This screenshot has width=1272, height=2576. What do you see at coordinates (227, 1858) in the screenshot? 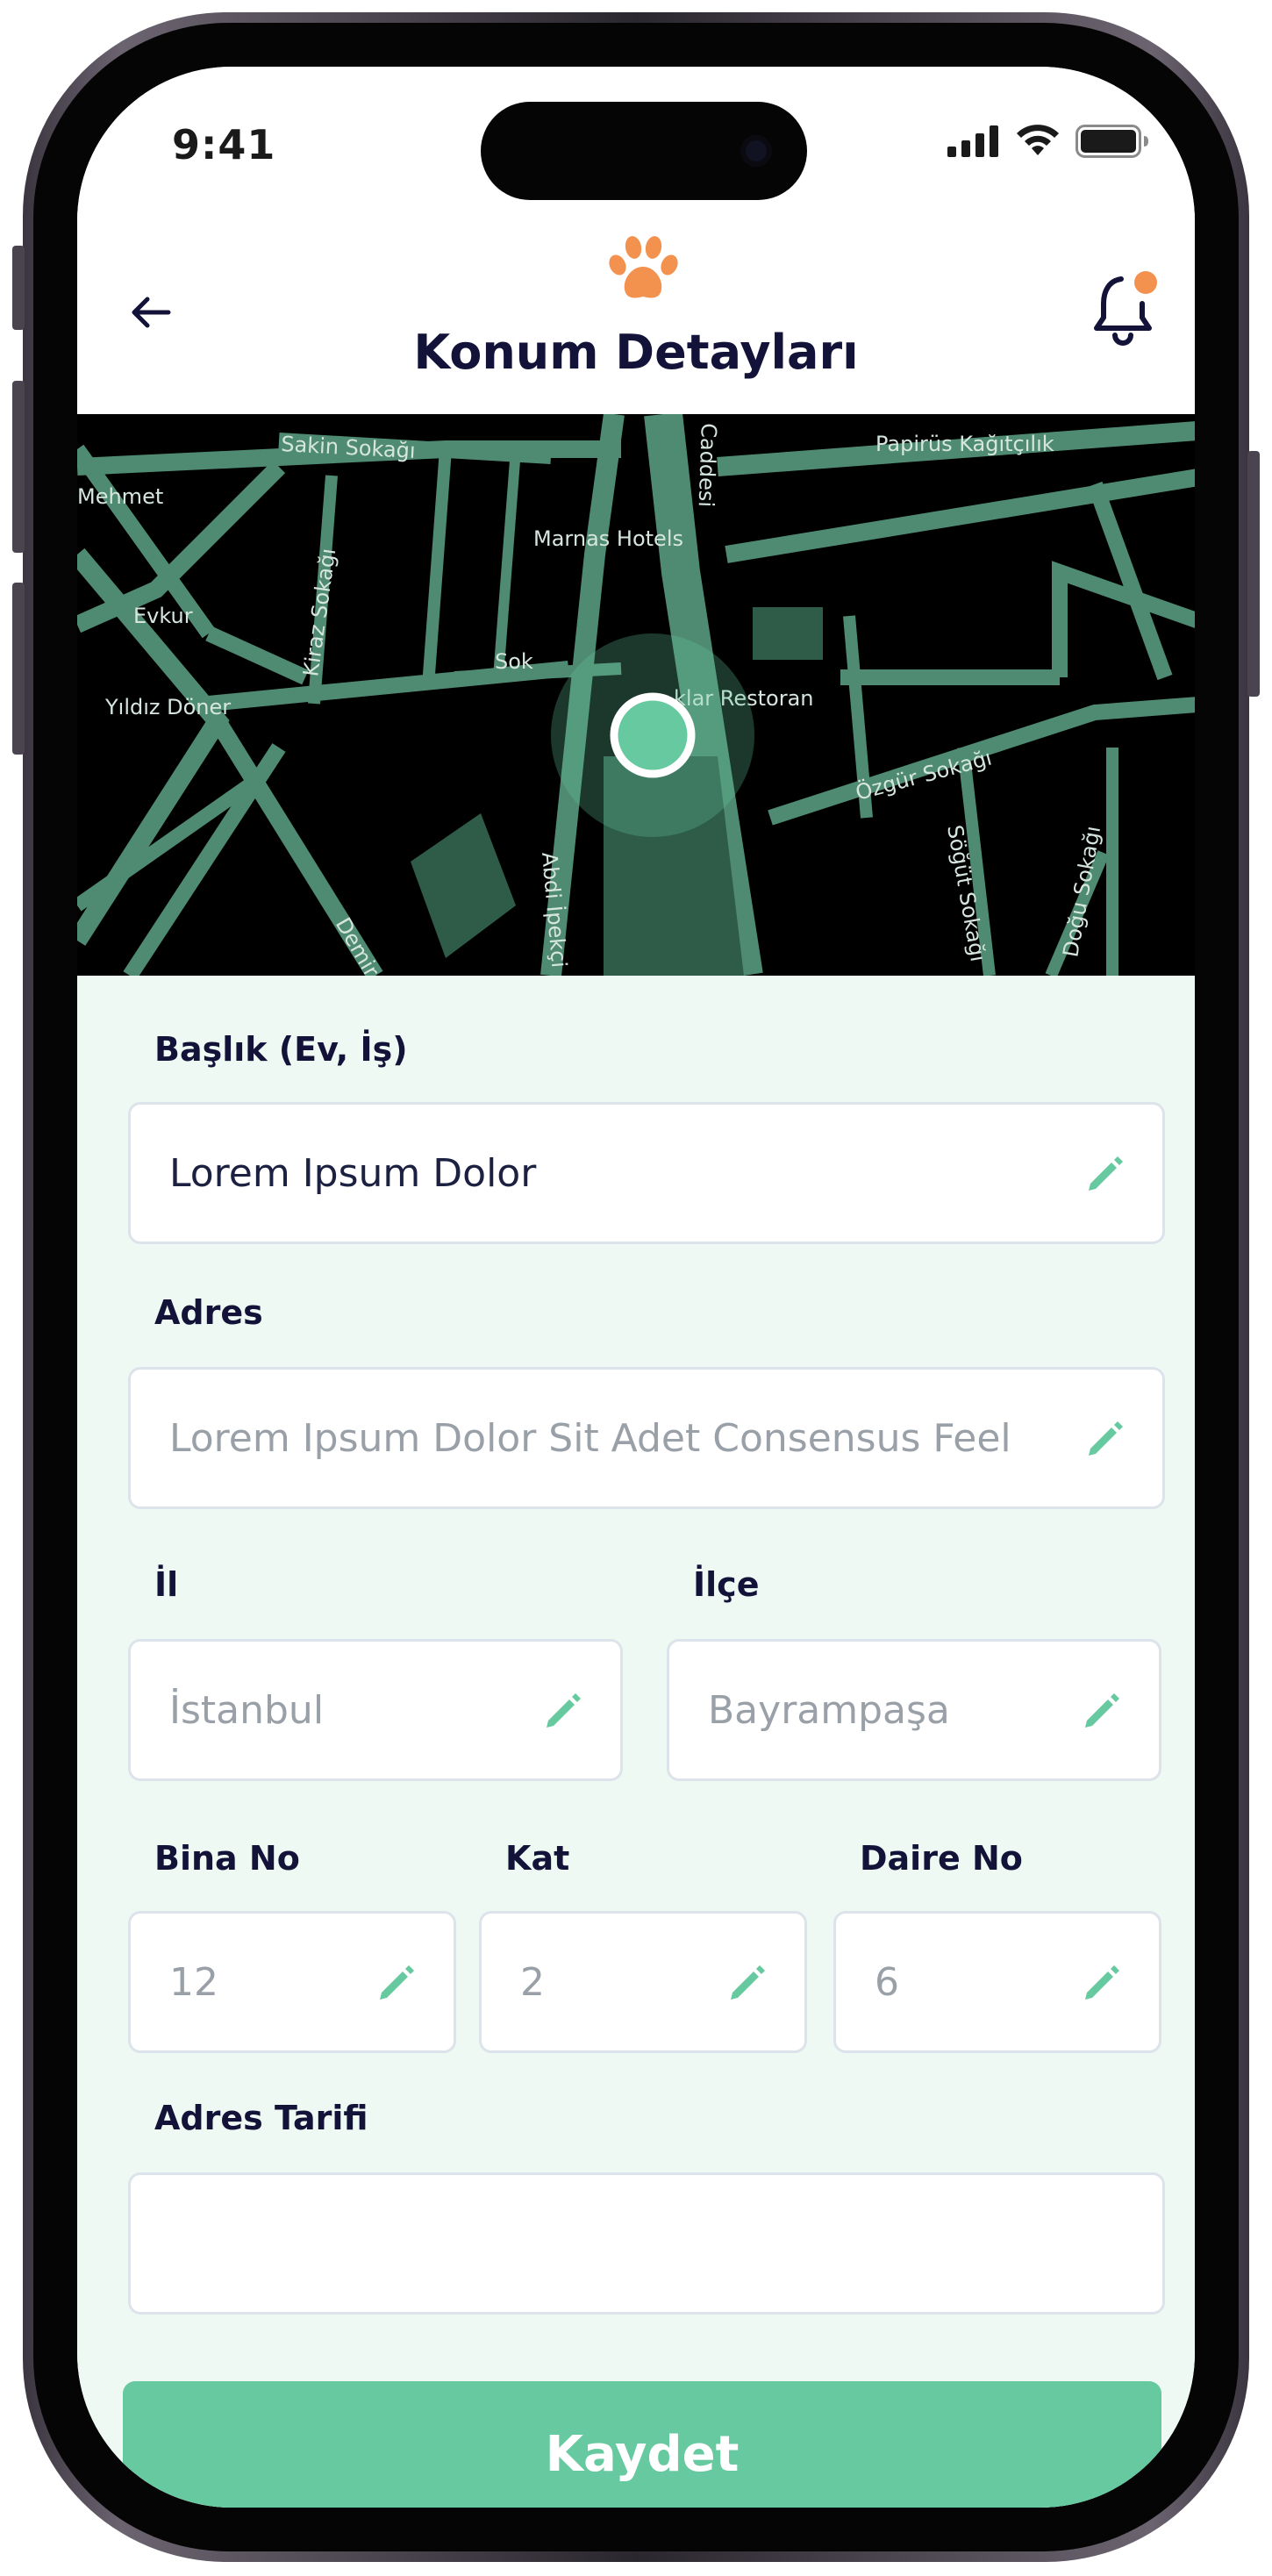
I see `building-label: Bina No` at bounding box center [227, 1858].